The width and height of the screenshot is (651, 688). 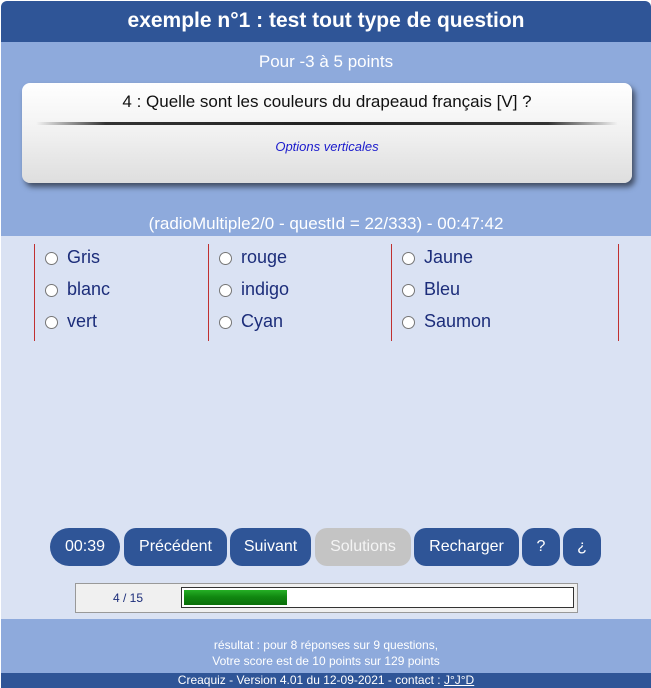 I want to click on previous-button: Précédent, so click(x=175, y=547).